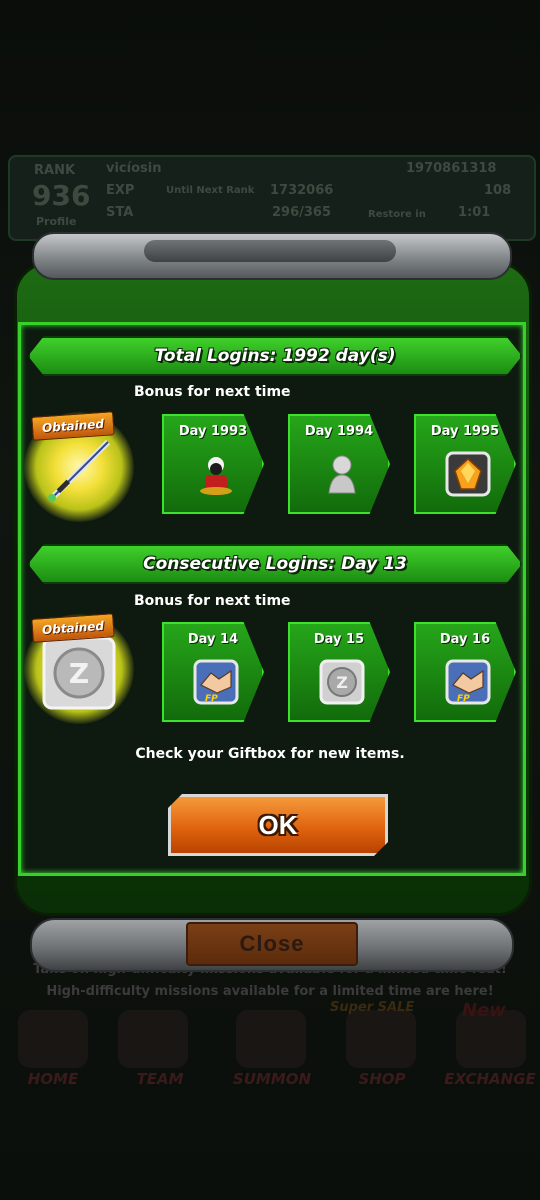 This screenshot has width=540, height=1200. What do you see at coordinates (465, 431) in the screenshot?
I see `day-label: Day 1995` at bounding box center [465, 431].